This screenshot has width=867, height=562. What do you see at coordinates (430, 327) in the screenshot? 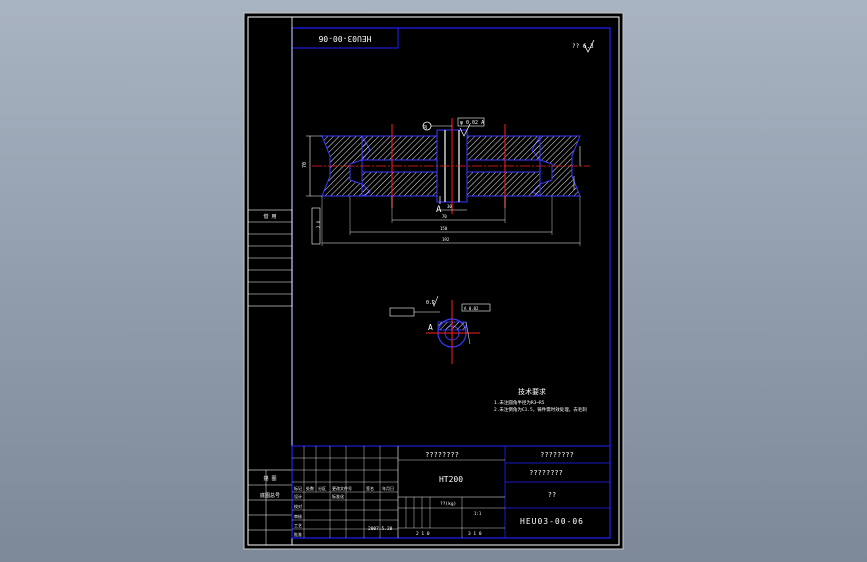
I see `label-a-side: A` at bounding box center [430, 327].